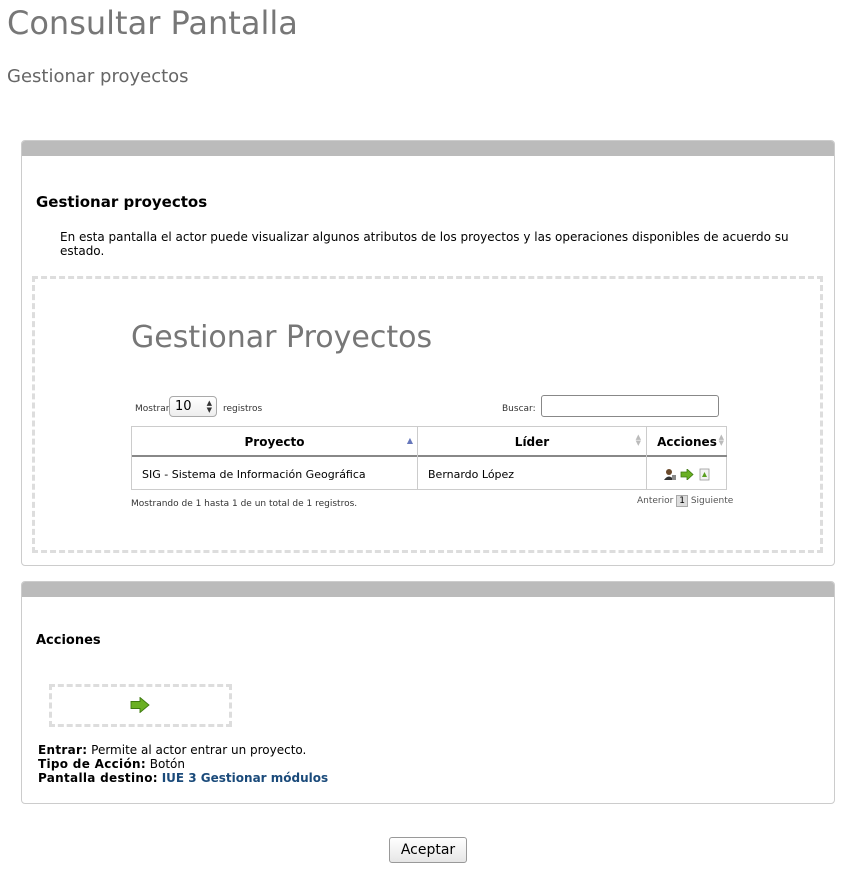  I want to click on sort-asc-icon: ▲, so click(409, 440).